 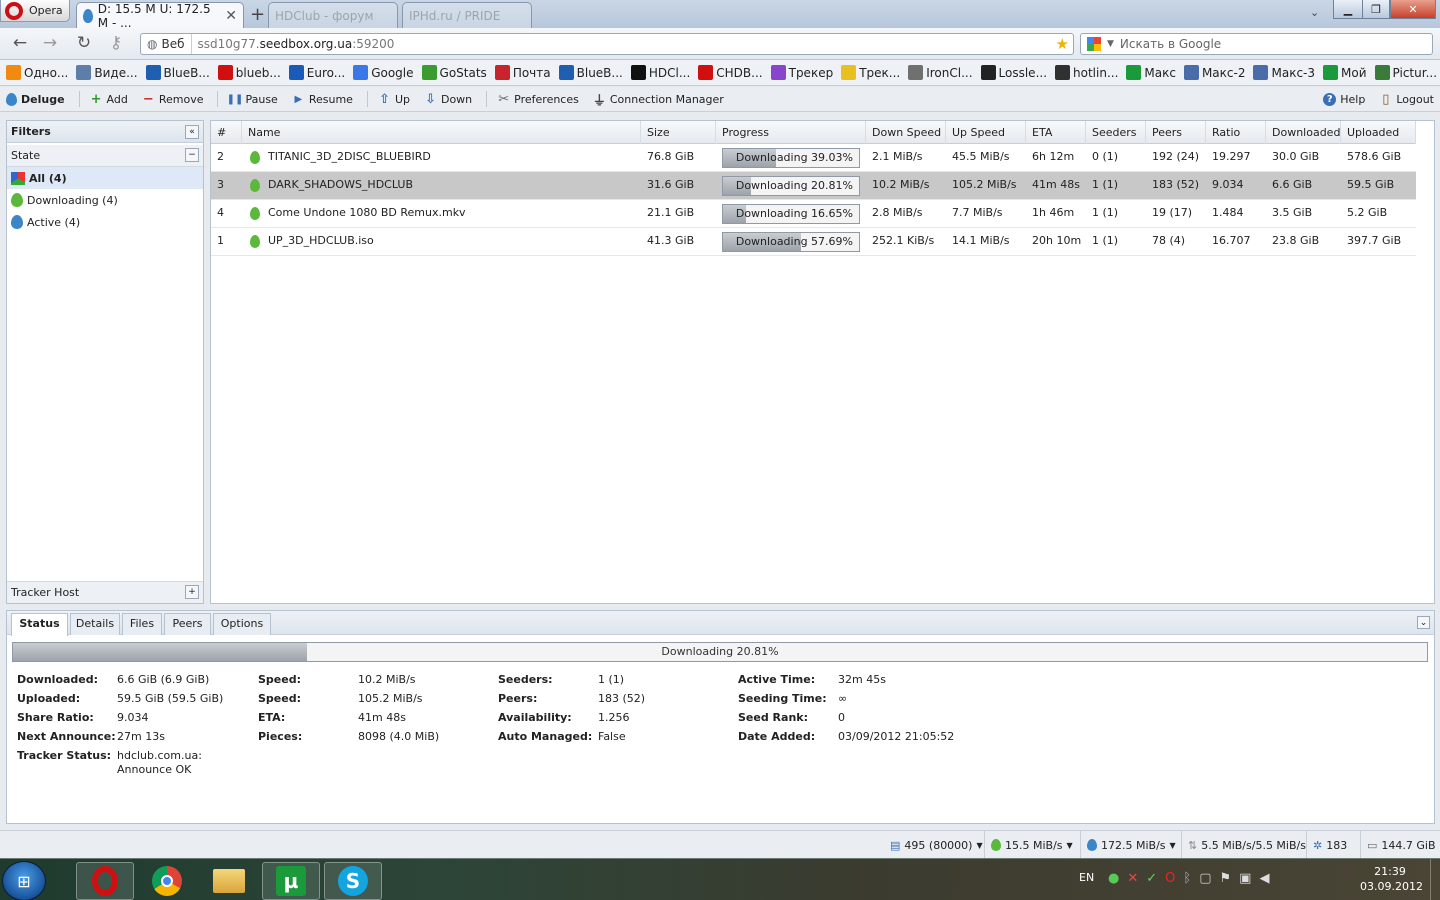 I want to click on key-icon: ⚷, so click(x=116, y=43).